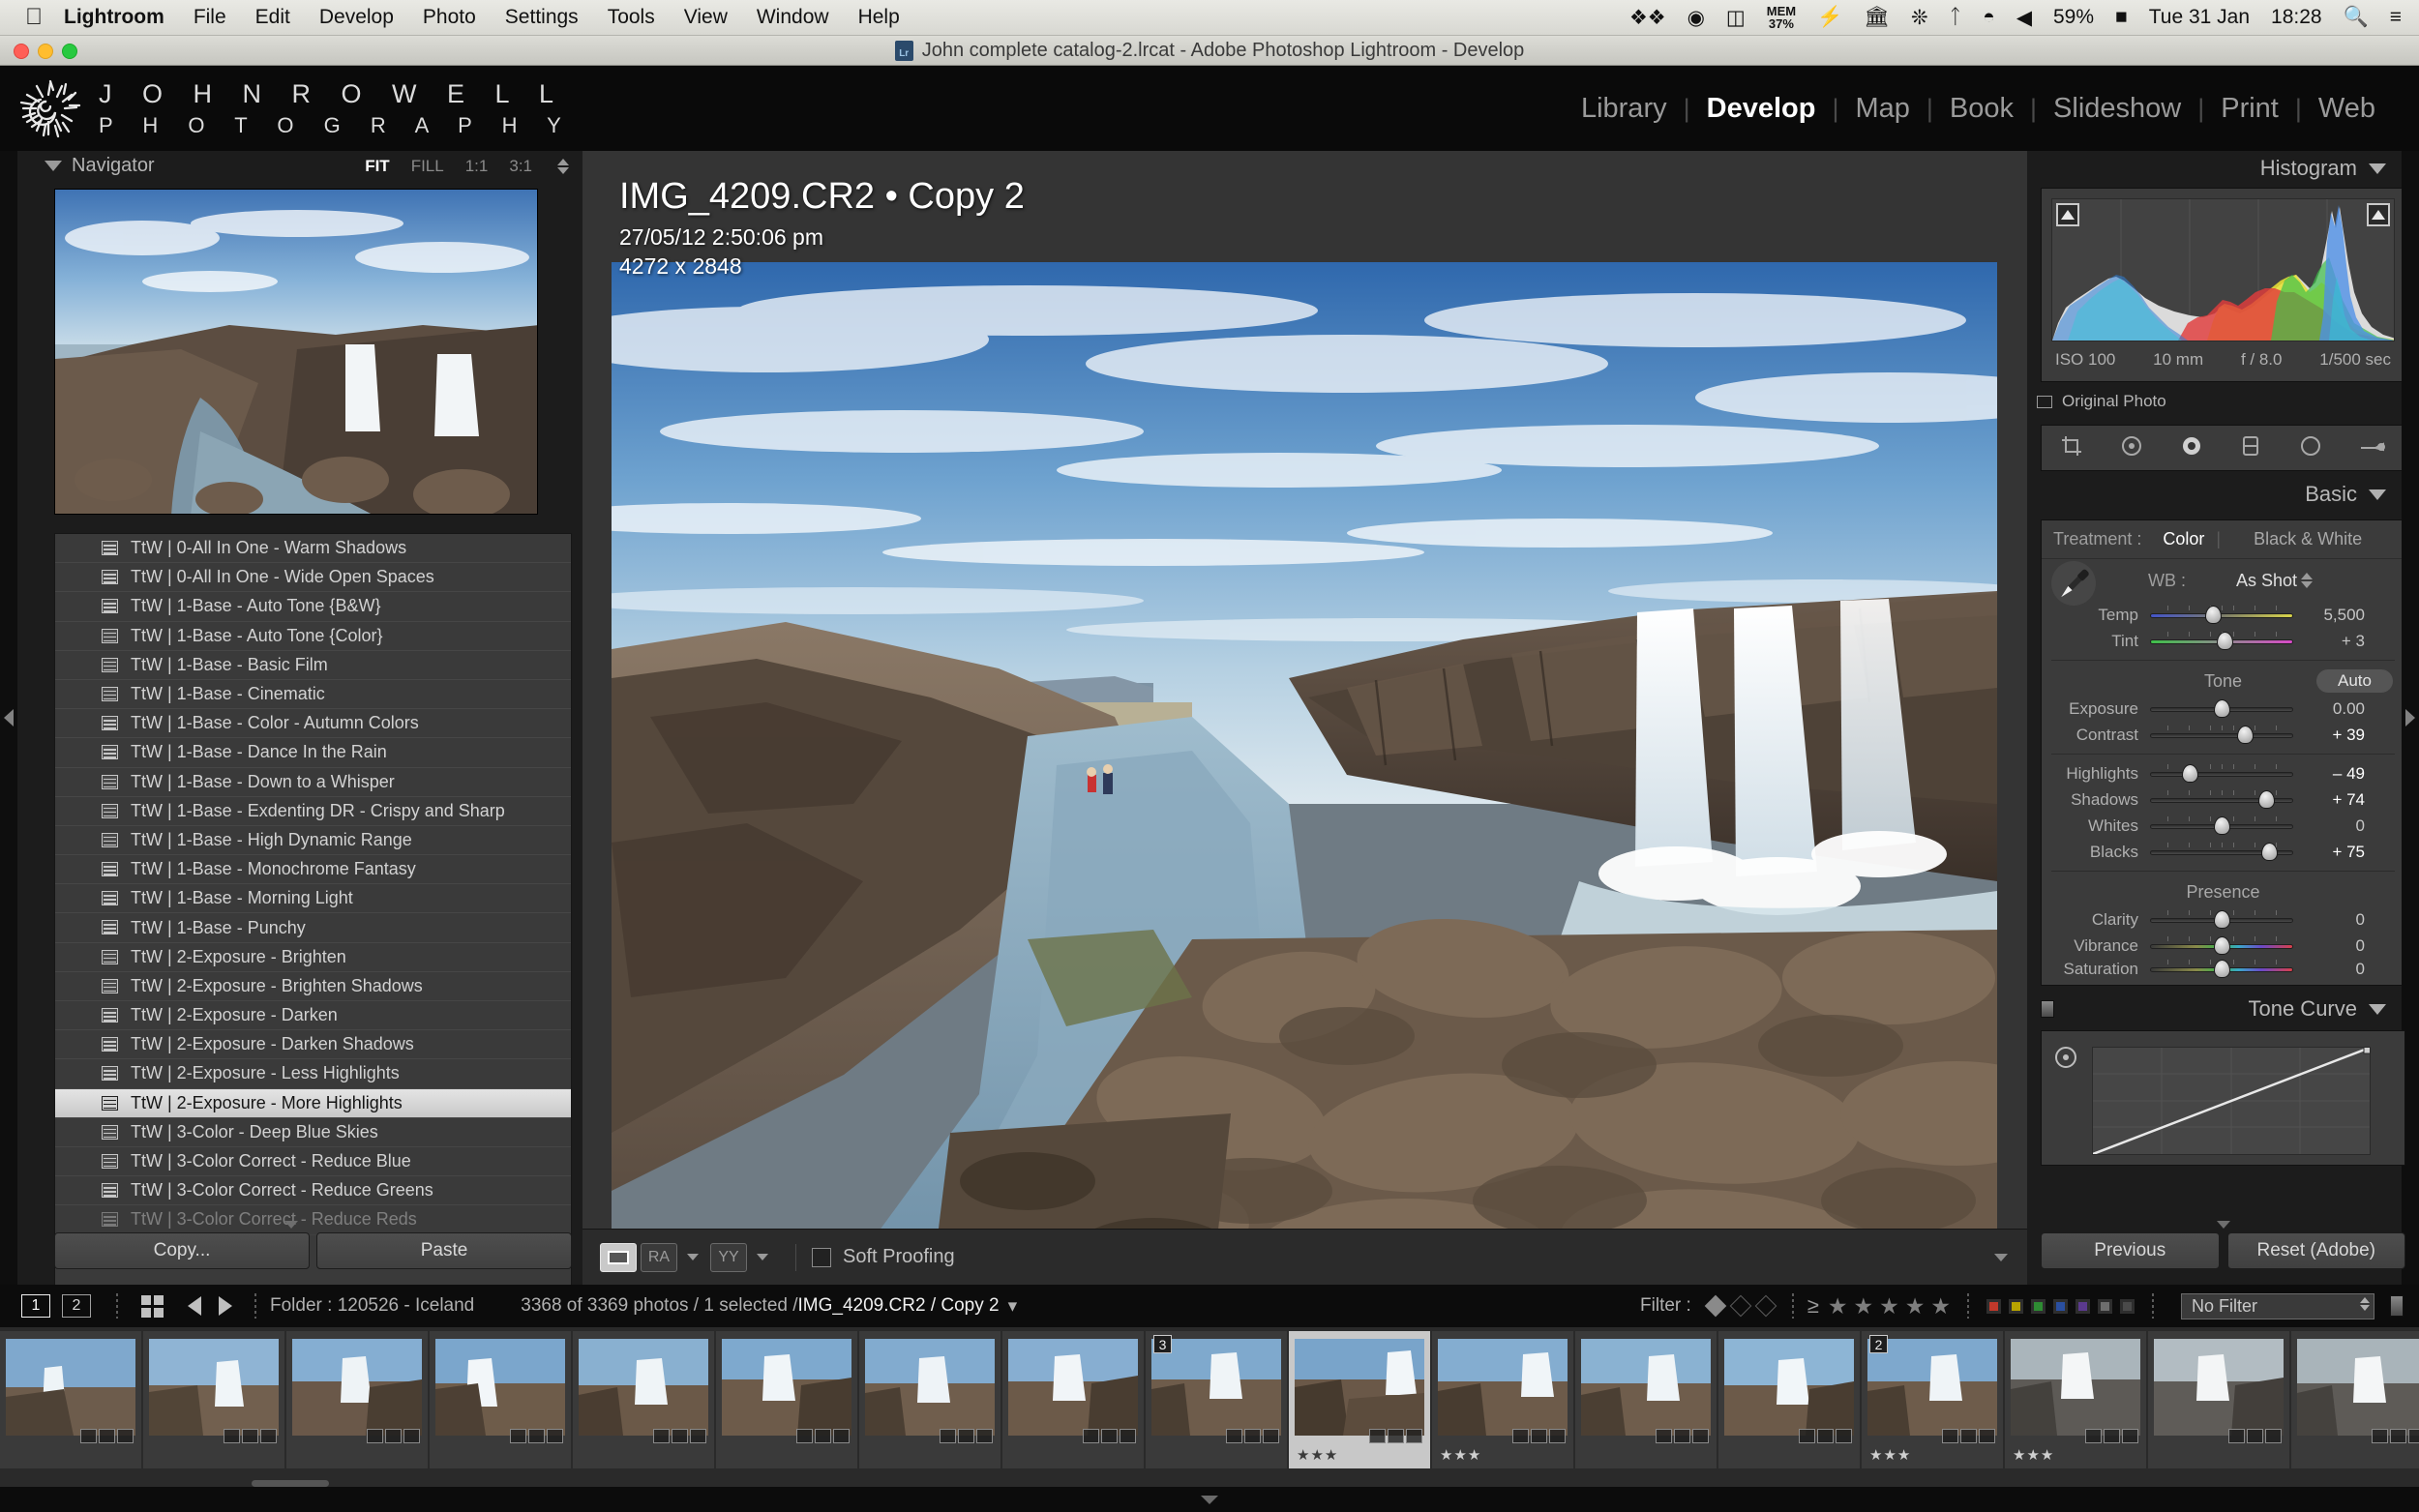 Image resolution: width=2419 pixels, height=1512 pixels. What do you see at coordinates (313, 607) in the screenshot?
I see `preset-row: TtW | 1-Base - Auto Tone {B&W}` at bounding box center [313, 607].